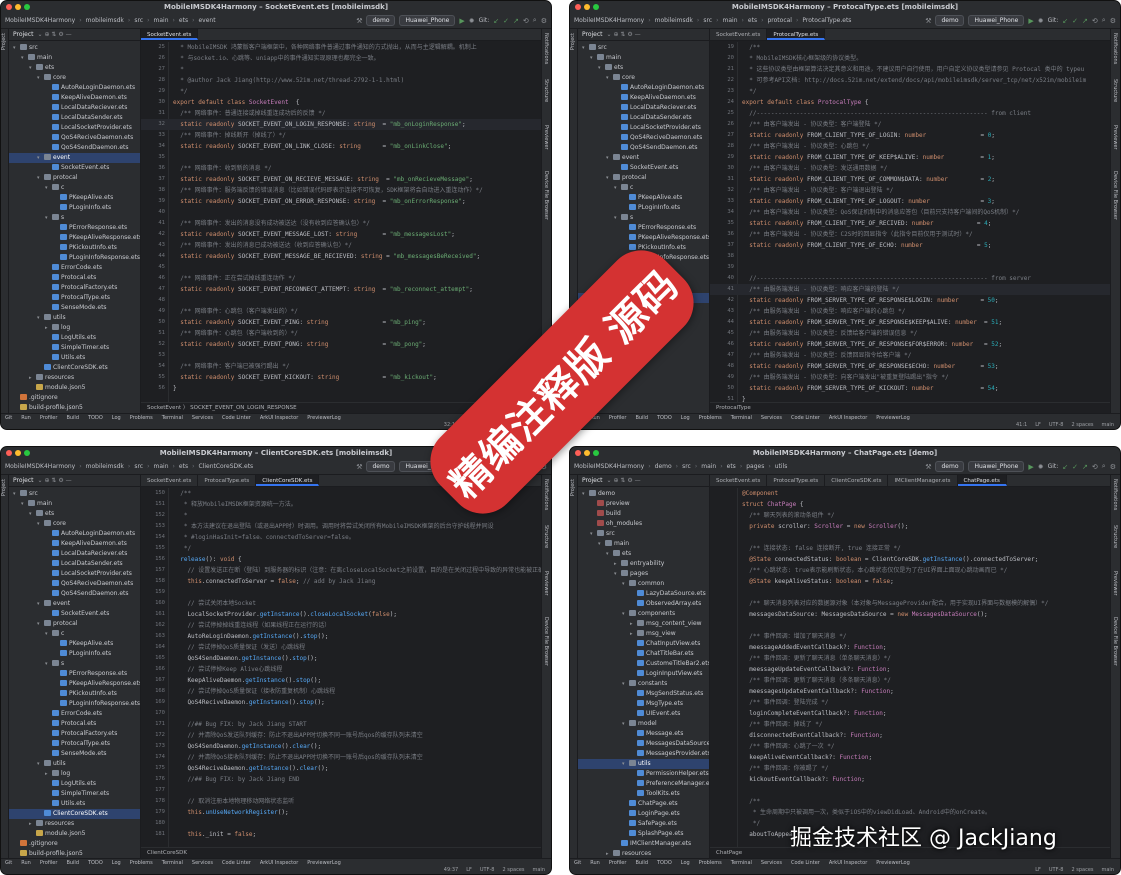  What do you see at coordinates (341, 852) in the screenshot?
I see `editor-breadcrumb: ClientCoreSDK` at bounding box center [341, 852].